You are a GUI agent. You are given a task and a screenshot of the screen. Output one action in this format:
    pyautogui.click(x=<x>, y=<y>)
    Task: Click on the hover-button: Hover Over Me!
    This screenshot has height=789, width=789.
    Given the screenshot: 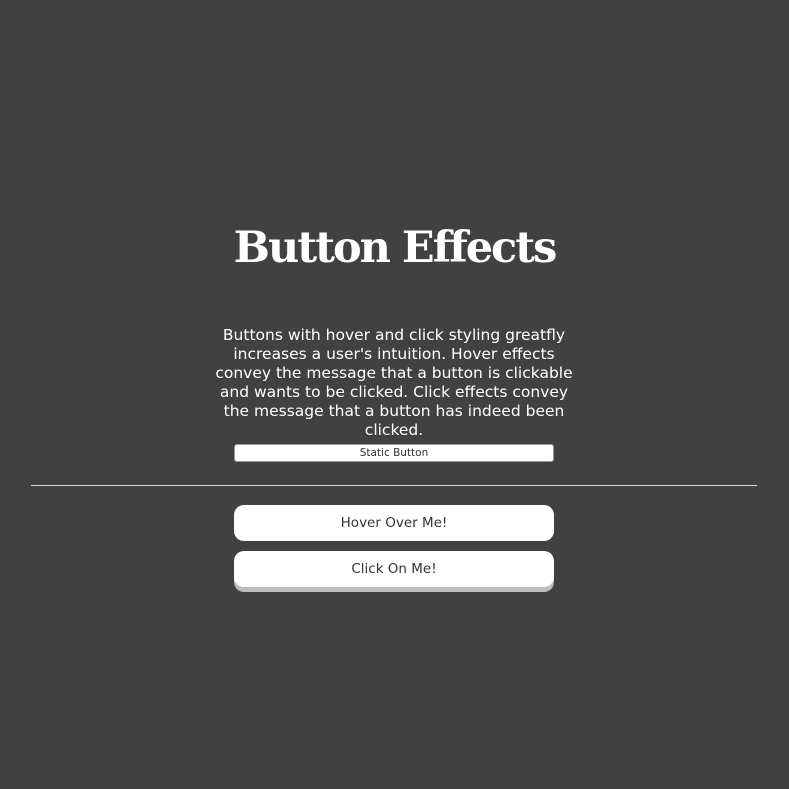 What is the action you would take?
    pyautogui.click(x=394, y=523)
    